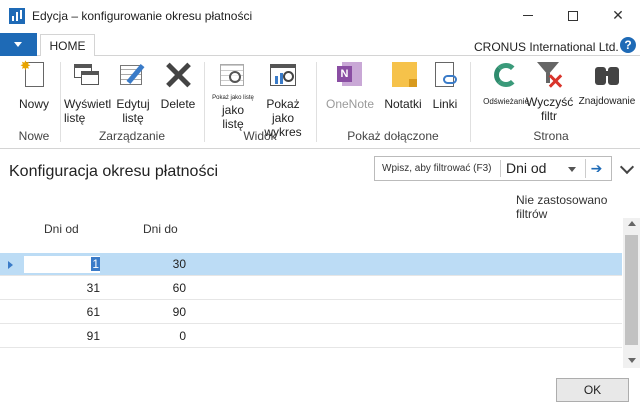 The image size is (640, 413). I want to click on minimize-icon, so click(528, 15).